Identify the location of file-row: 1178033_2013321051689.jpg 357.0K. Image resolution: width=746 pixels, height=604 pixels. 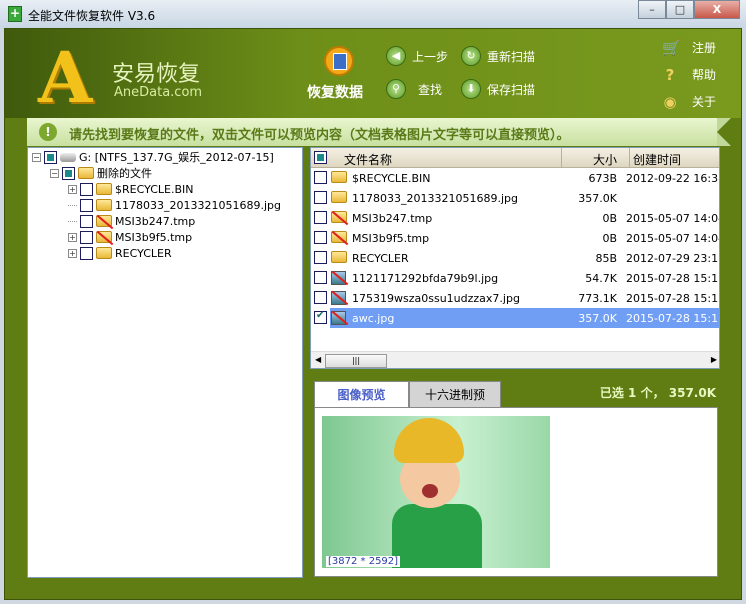
(515, 198).